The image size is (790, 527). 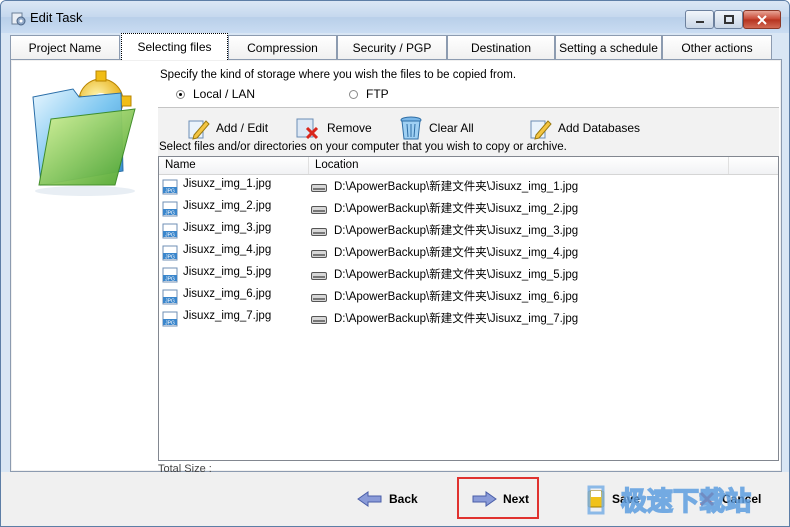 What do you see at coordinates (227, 250) in the screenshot?
I see `file-name: Jisuxz_img_4.jpg` at bounding box center [227, 250].